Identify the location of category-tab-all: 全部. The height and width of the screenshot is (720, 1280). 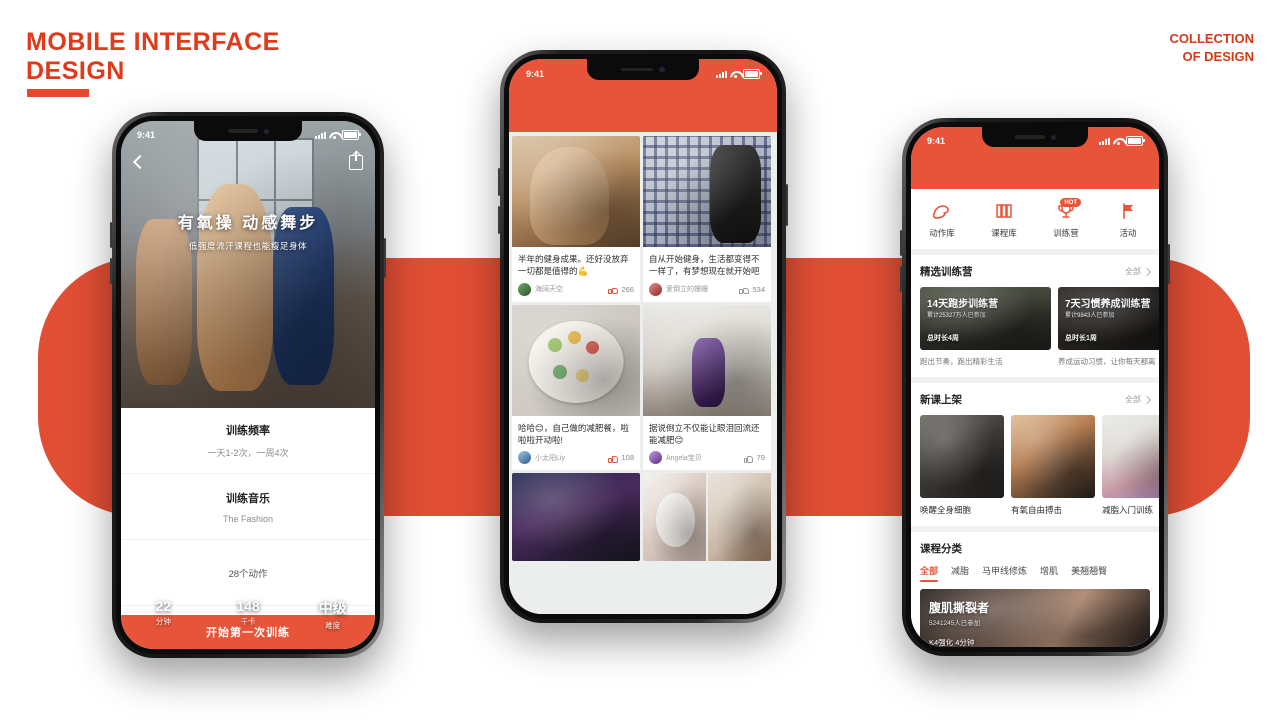
(929, 573).